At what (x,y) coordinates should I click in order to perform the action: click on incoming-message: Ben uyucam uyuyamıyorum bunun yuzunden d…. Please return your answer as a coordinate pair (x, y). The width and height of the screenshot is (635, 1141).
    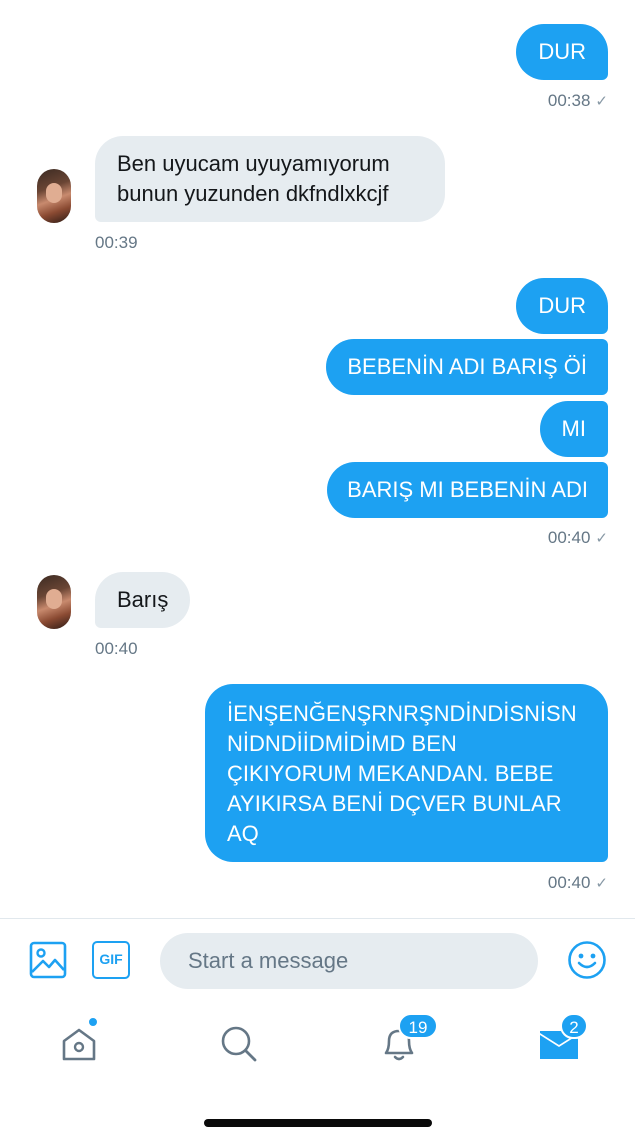
    Looking at the image, I should click on (270, 179).